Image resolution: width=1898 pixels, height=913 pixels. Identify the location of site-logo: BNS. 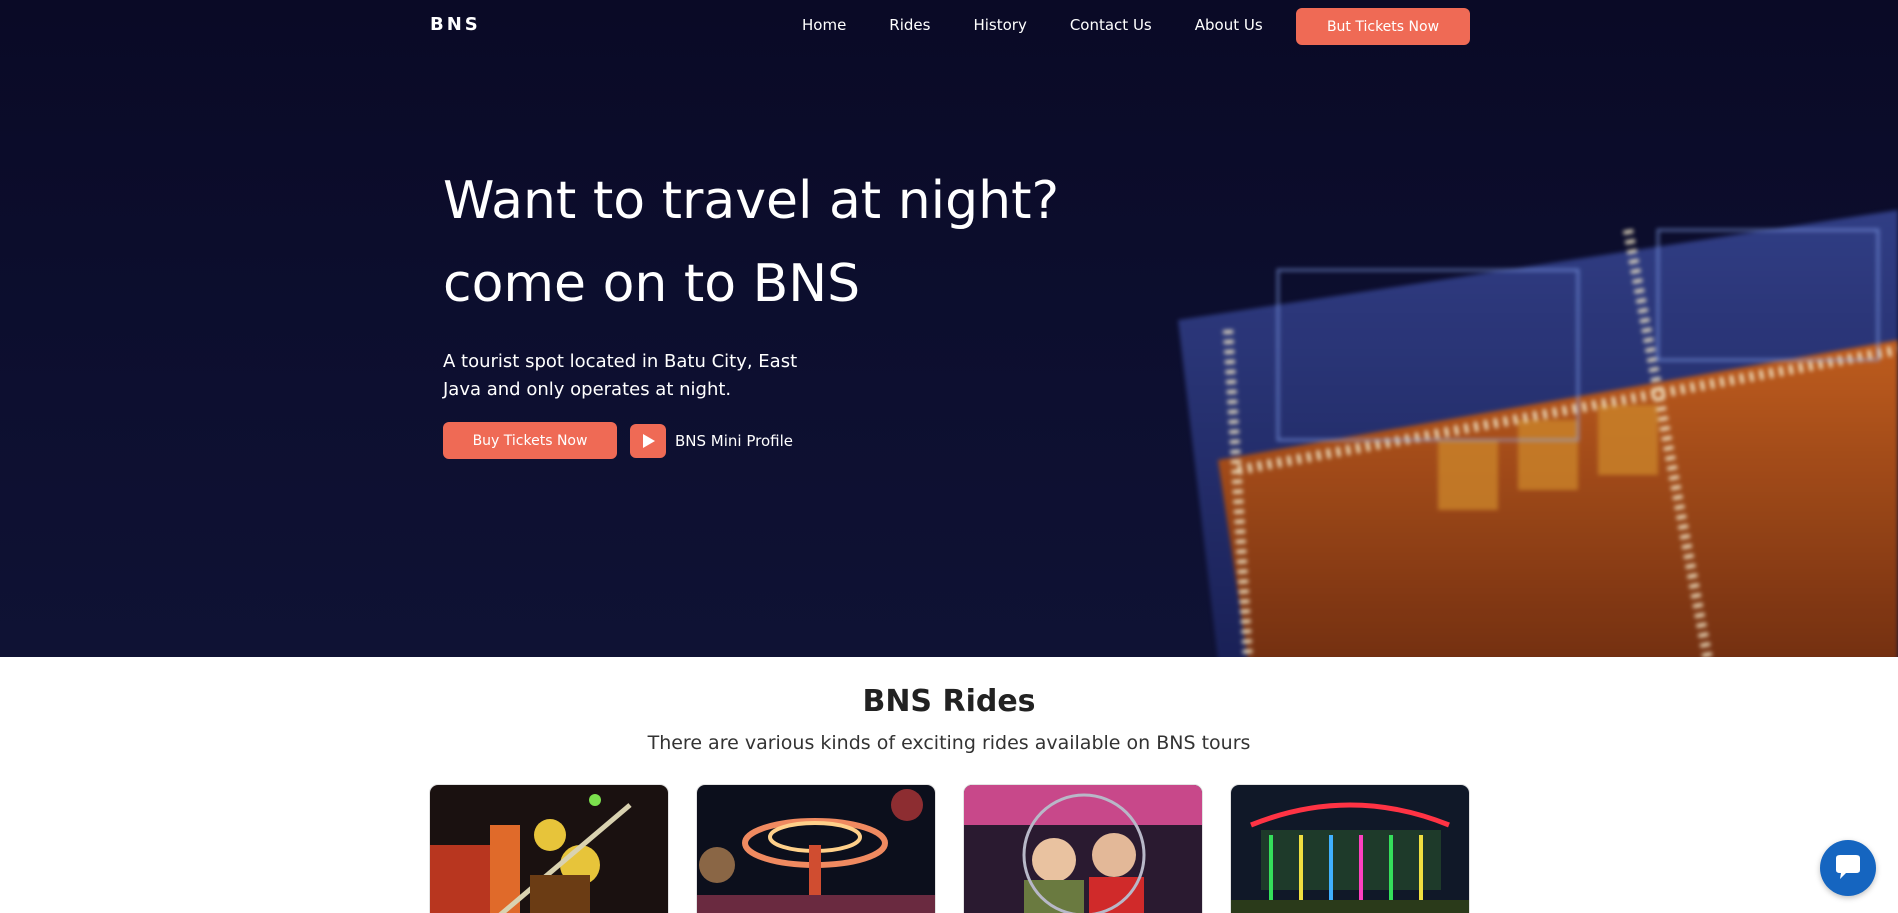
(455, 24).